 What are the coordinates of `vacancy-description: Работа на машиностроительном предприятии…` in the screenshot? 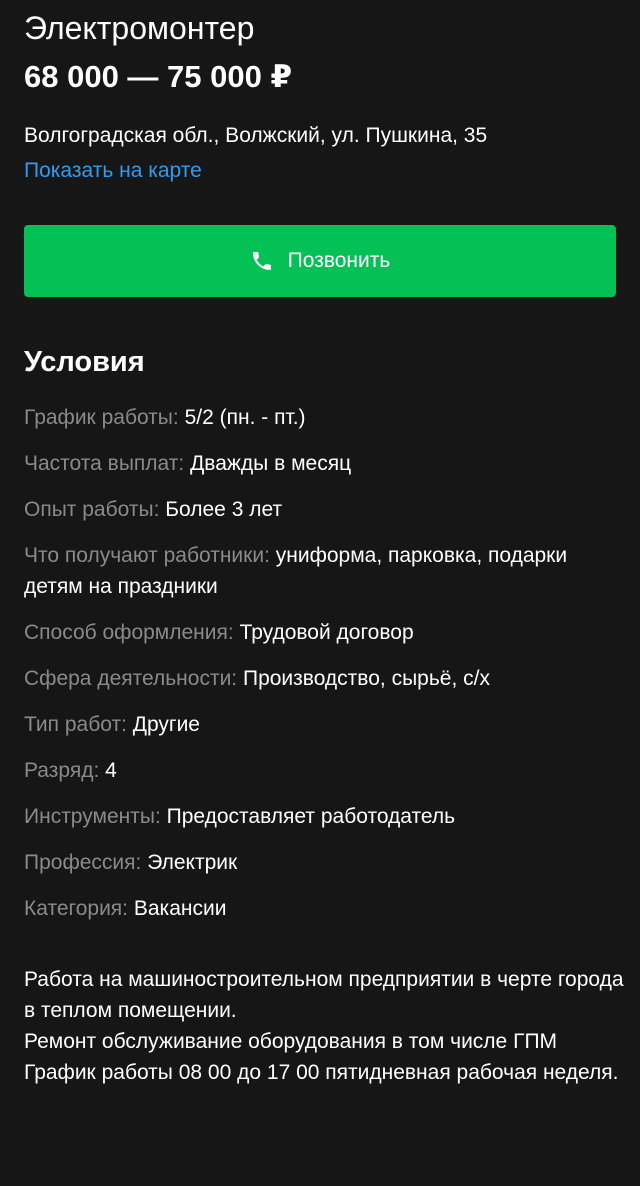 It's located at (324, 1026).